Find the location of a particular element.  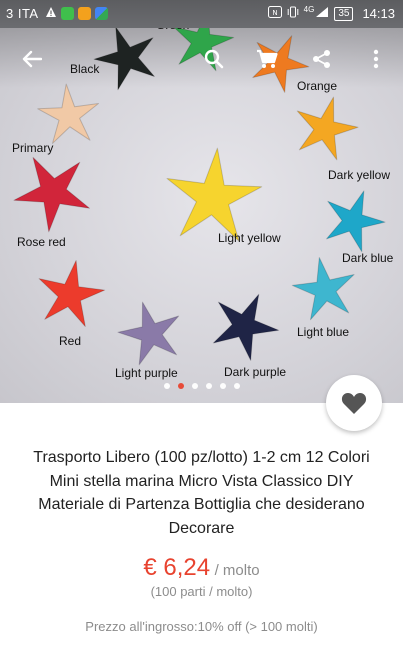

starfish-label: Red is located at coordinates (70, 341).